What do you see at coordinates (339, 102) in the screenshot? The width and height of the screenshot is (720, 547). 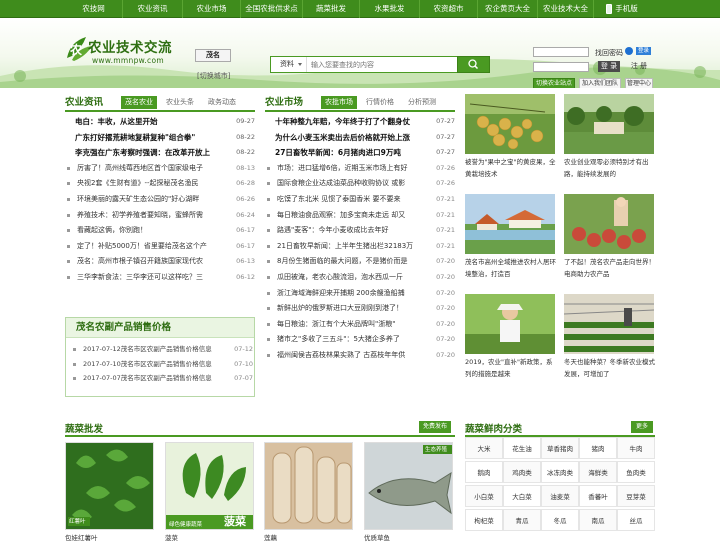 I see `tab-wholesale-market: 农批市场` at bounding box center [339, 102].